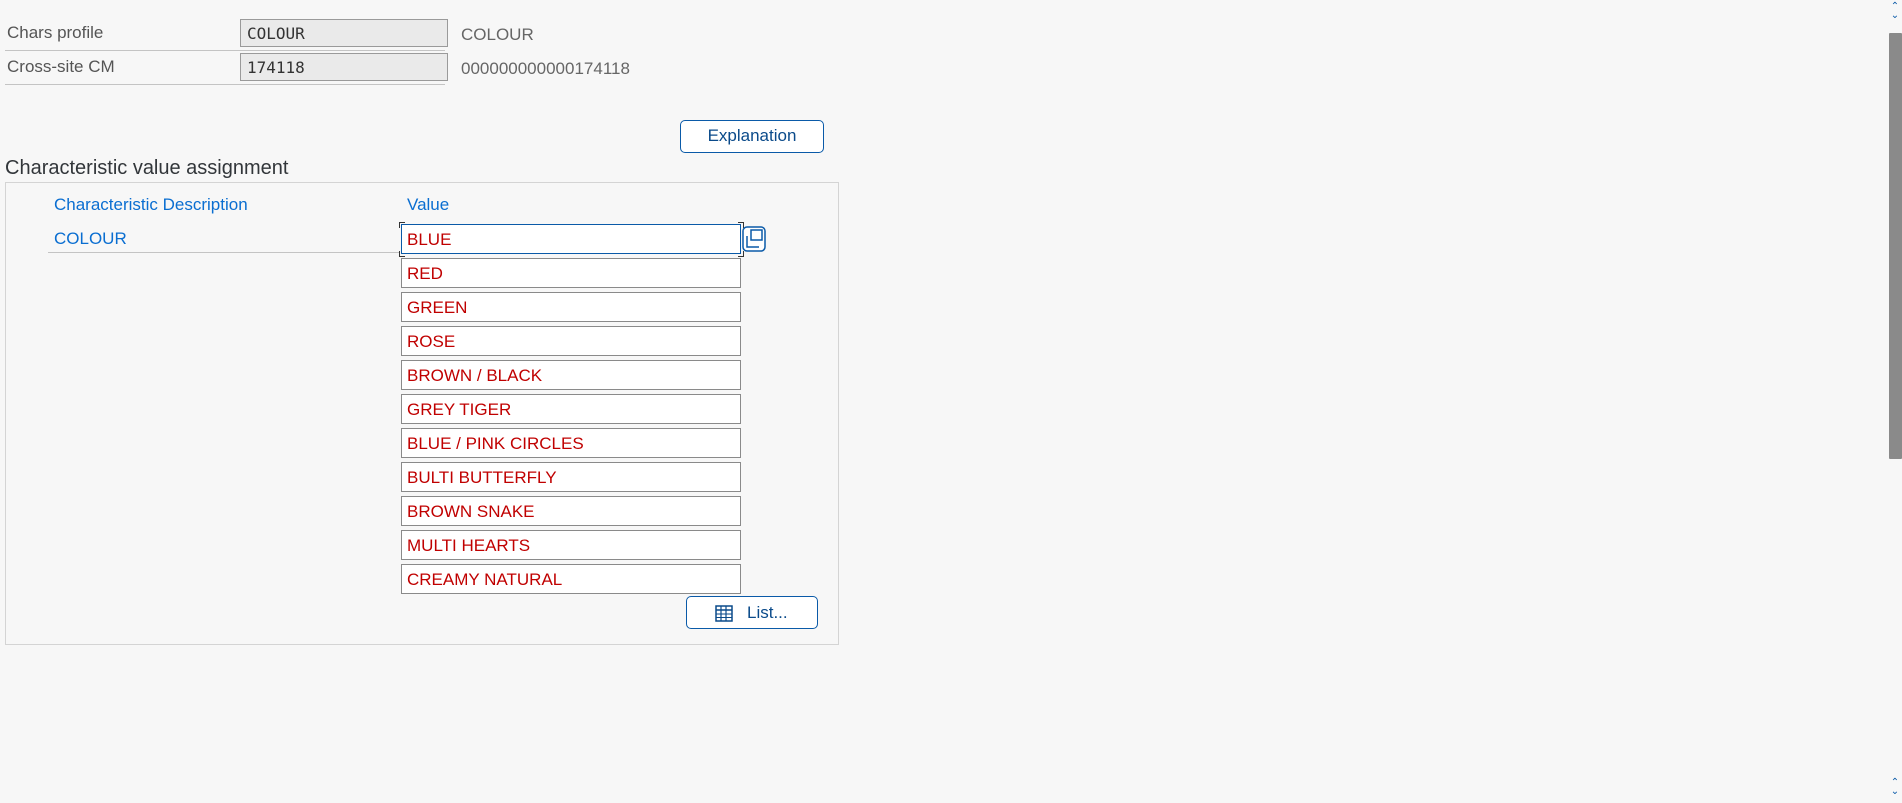  I want to click on value-field: BULTI BUTTERFLY, so click(571, 477).